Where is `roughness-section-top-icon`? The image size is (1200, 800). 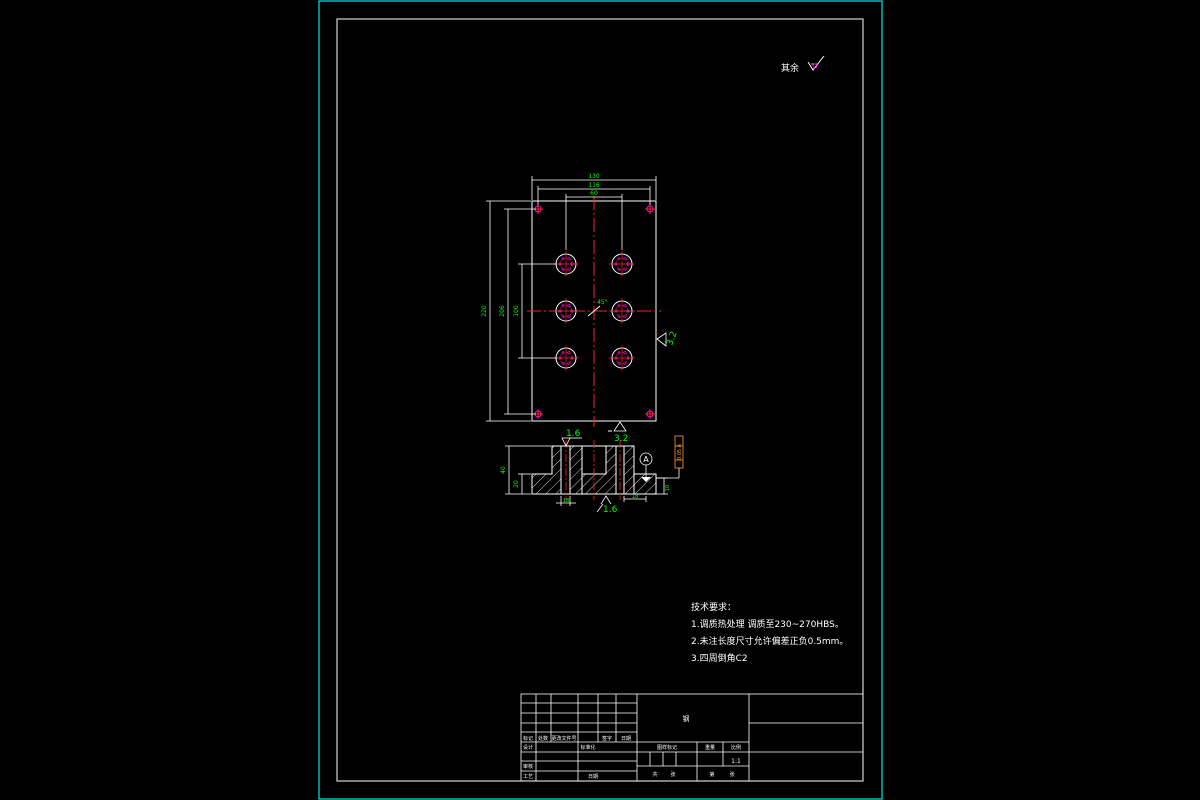
roughness-section-top-icon is located at coordinates (571, 442).